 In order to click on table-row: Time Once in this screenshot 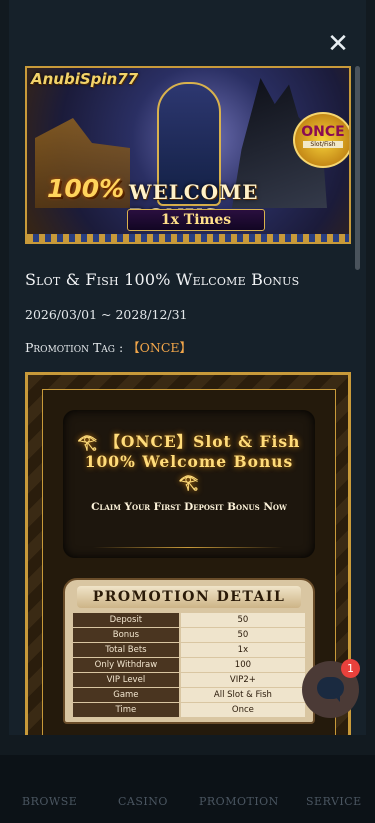, I will do `click(189, 710)`.